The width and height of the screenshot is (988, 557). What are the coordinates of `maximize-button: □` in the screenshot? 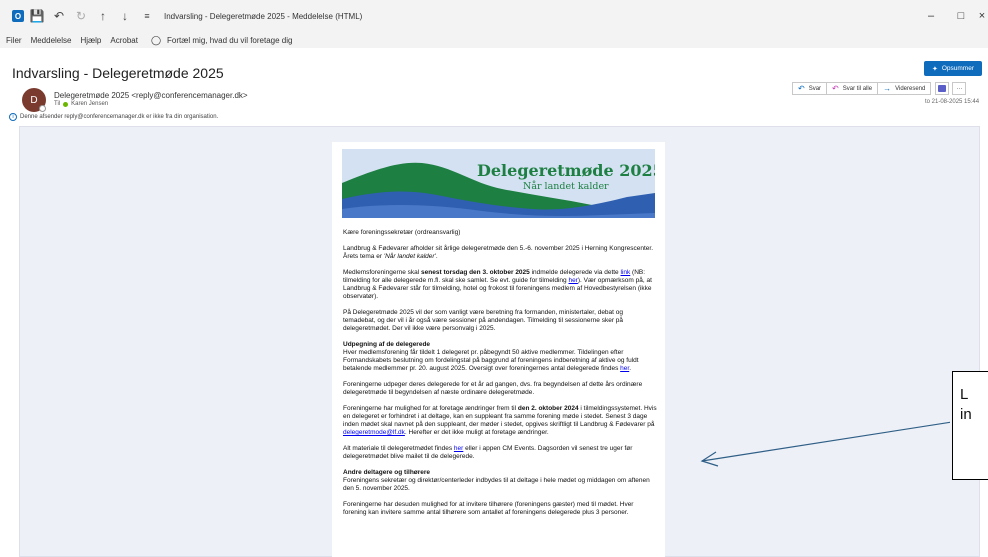 It's located at (961, 16).